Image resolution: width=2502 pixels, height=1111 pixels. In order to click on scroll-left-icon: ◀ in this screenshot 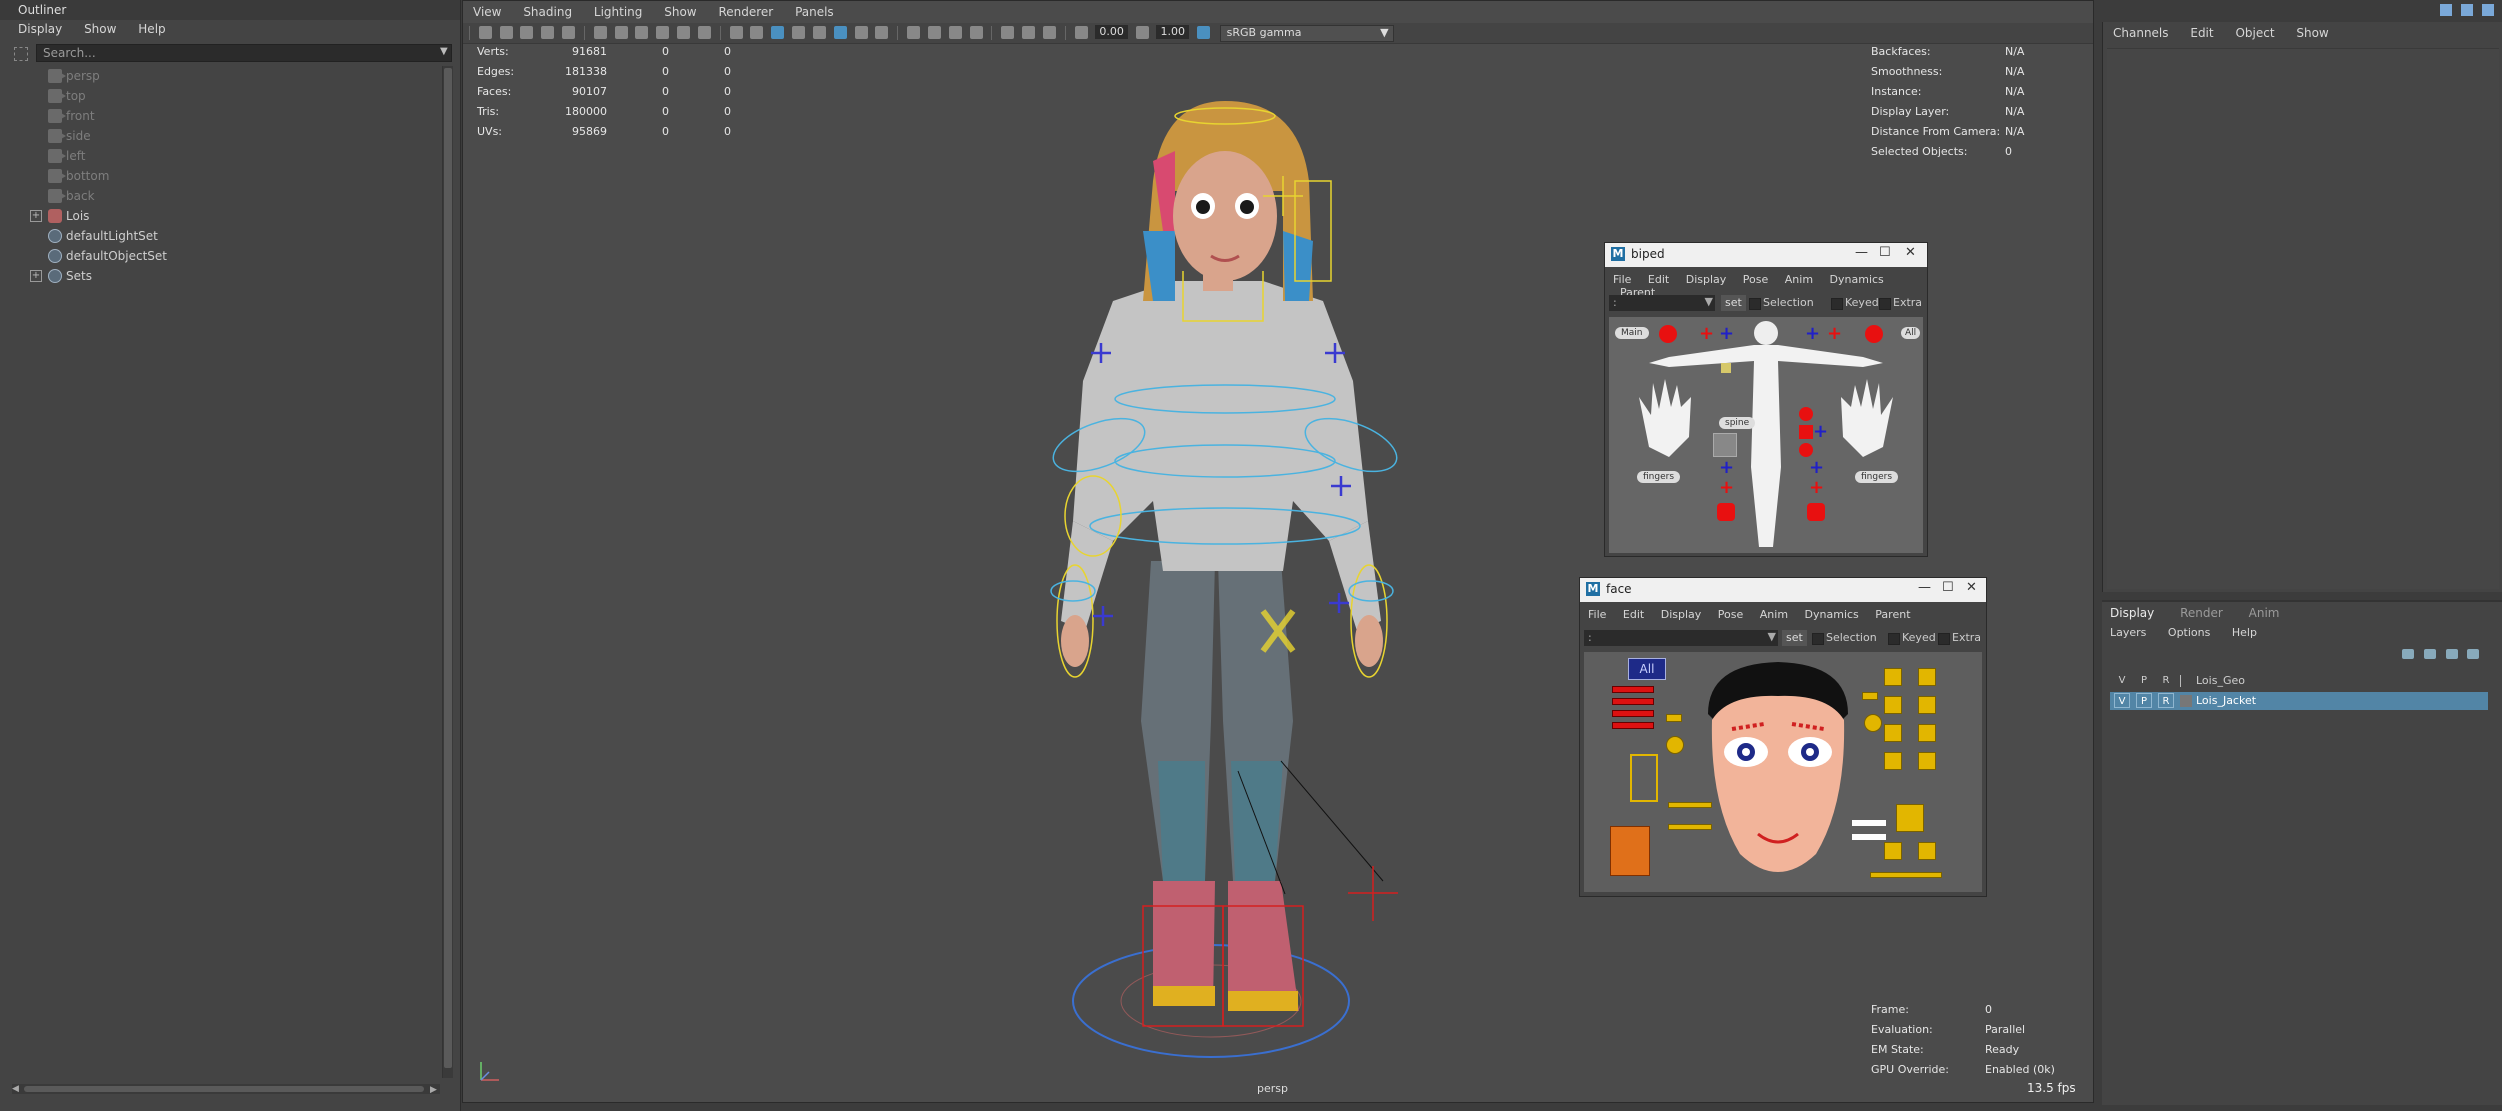, I will do `click(15, 1089)`.